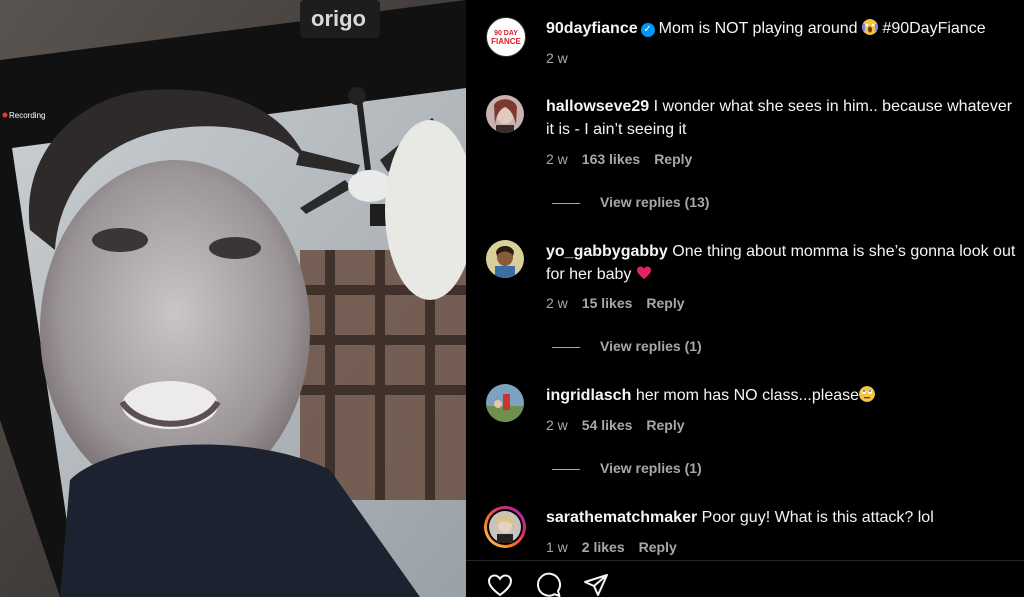 The width and height of the screenshot is (1024, 597). I want to click on ingridlasch-avatar-image, so click(505, 403).